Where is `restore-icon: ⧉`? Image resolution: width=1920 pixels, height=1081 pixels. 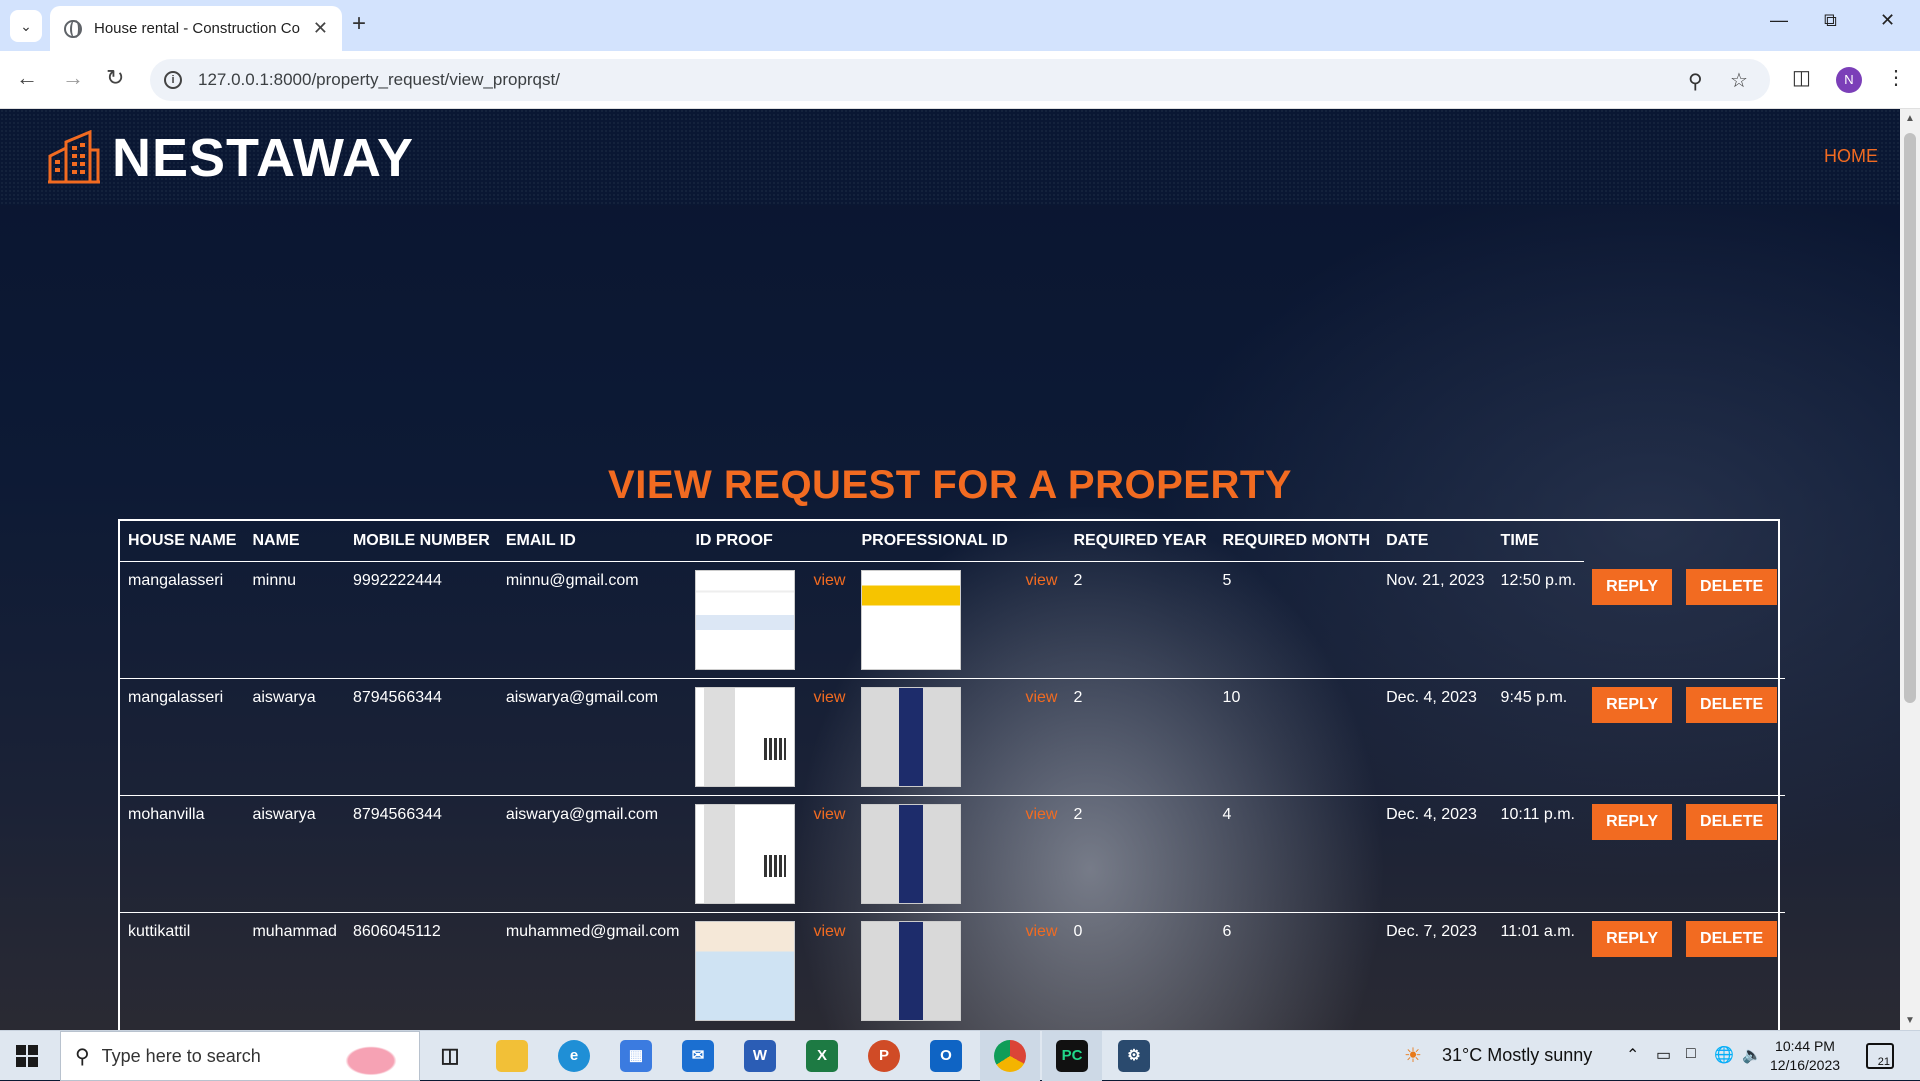
restore-icon: ⧉ is located at coordinates (1830, 20).